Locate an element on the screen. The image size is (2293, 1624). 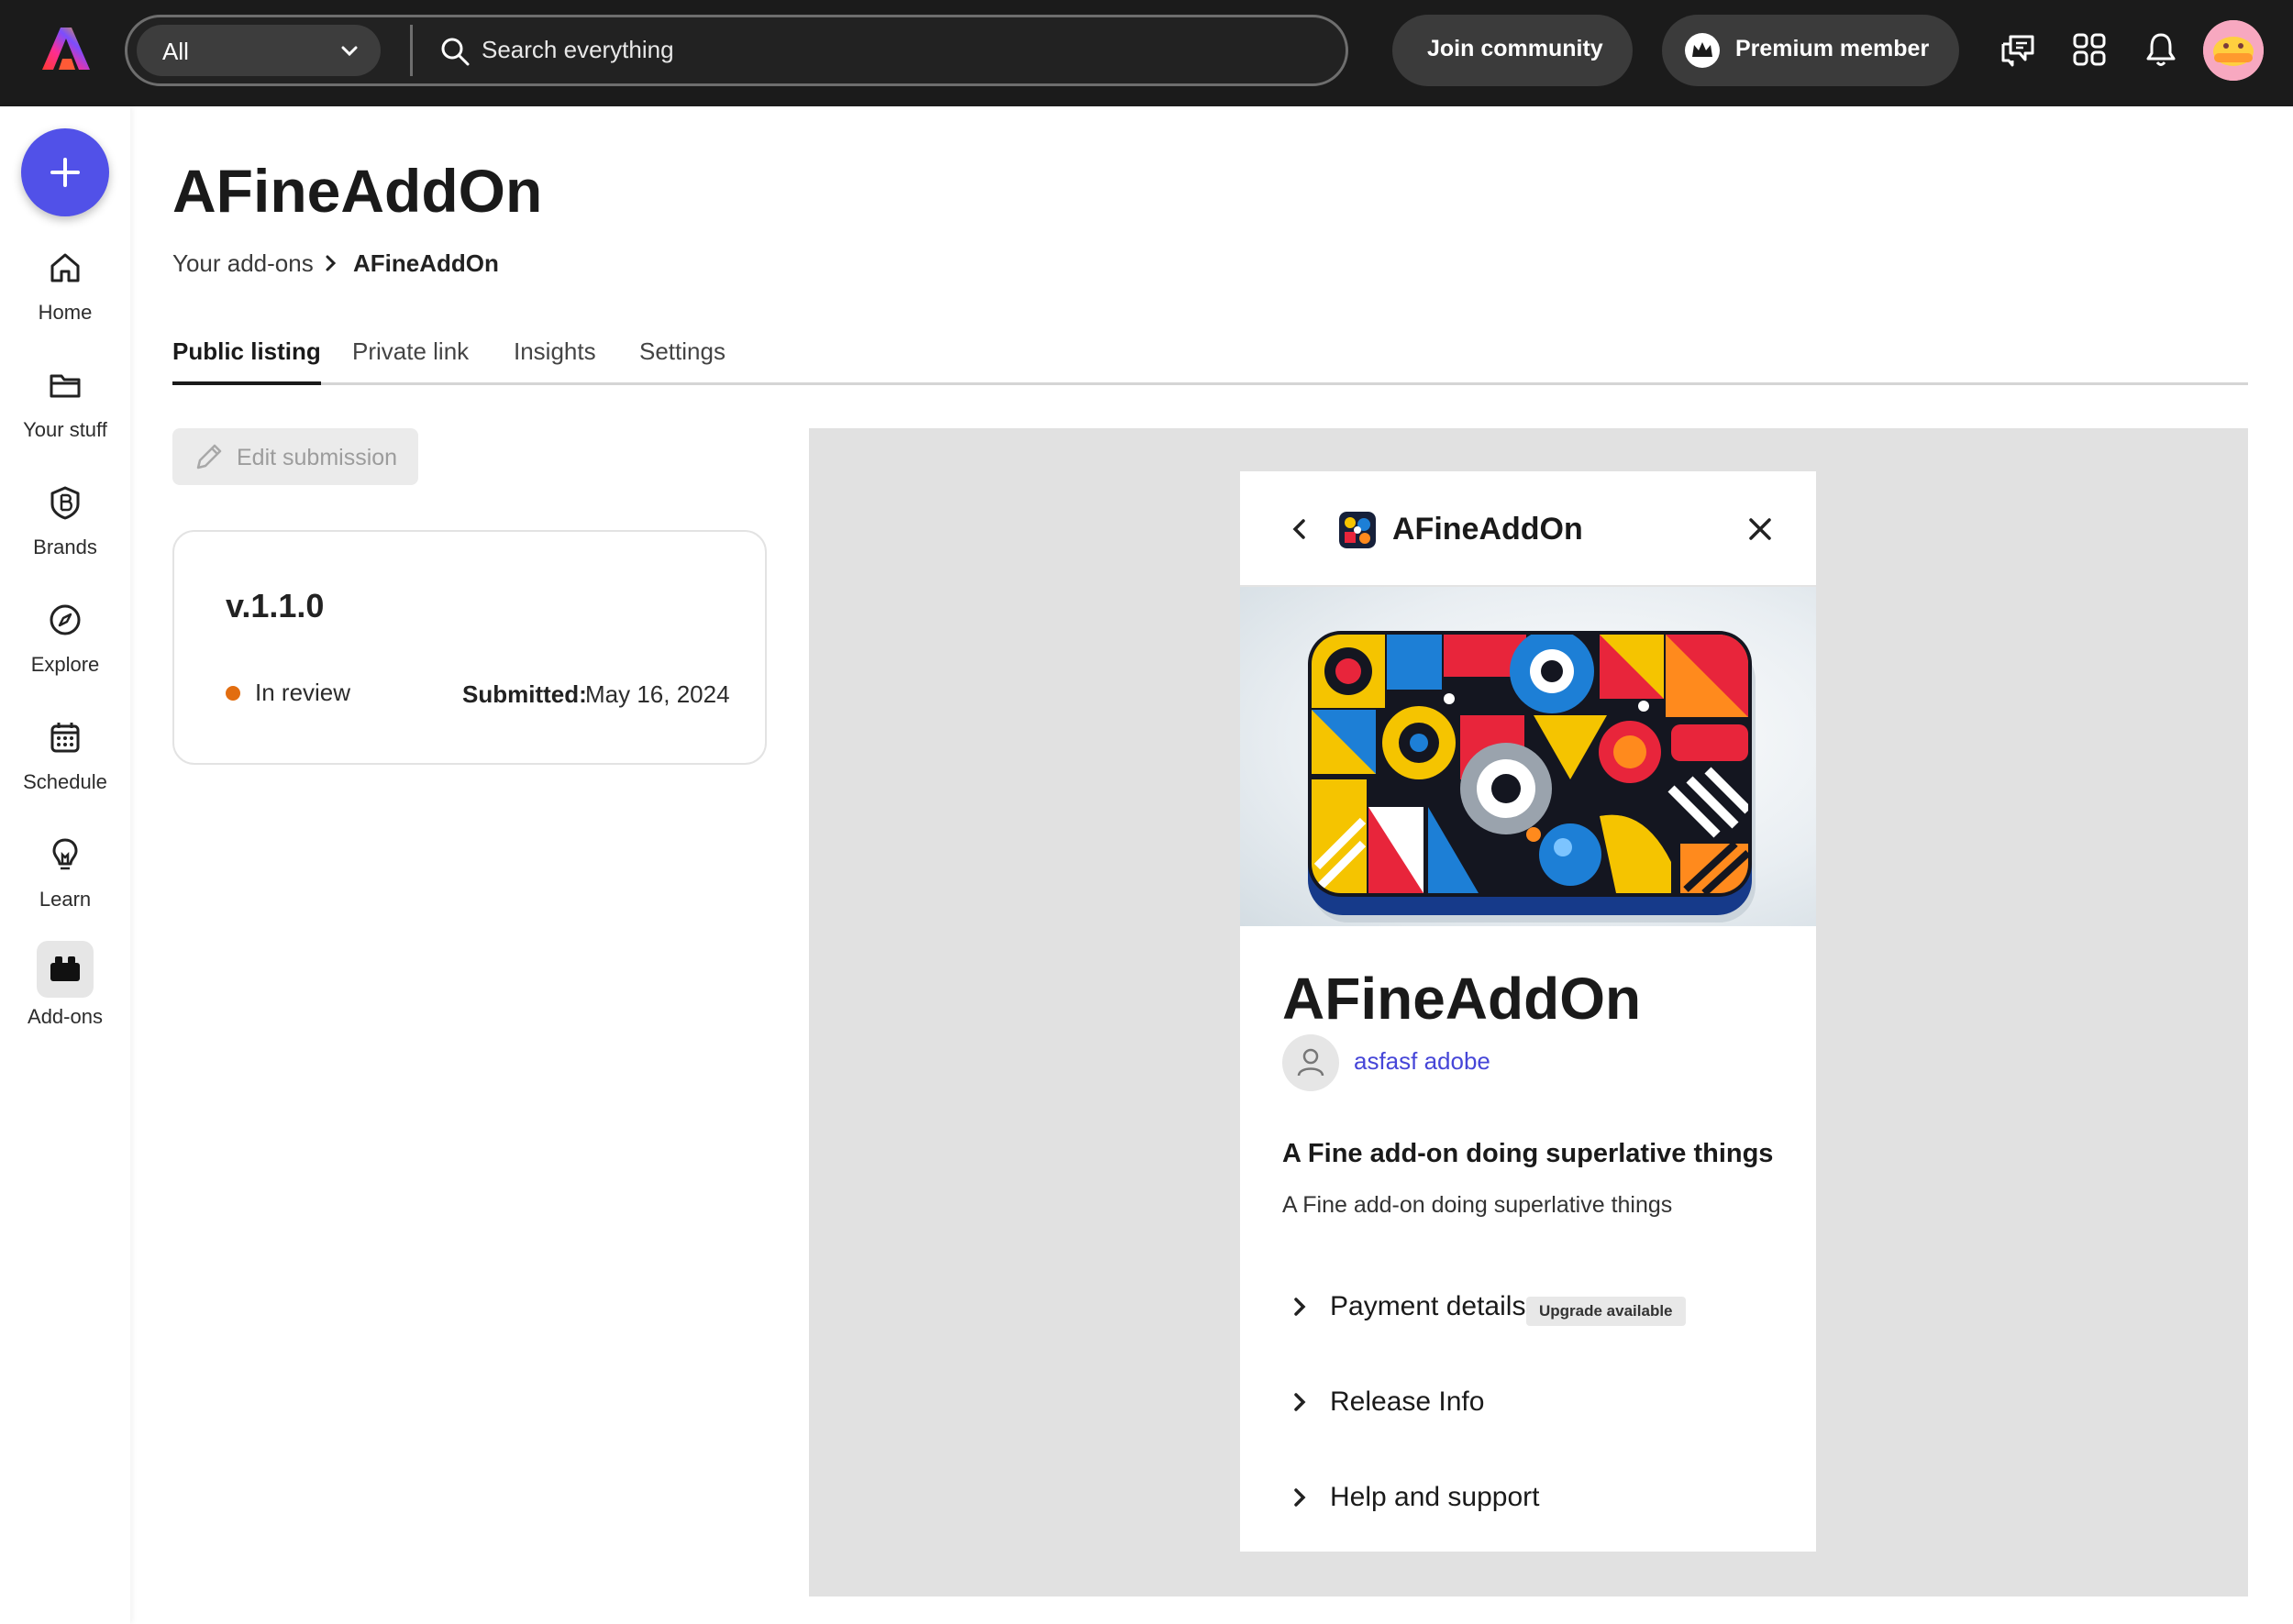
brand-icon is located at coordinates (65, 503).